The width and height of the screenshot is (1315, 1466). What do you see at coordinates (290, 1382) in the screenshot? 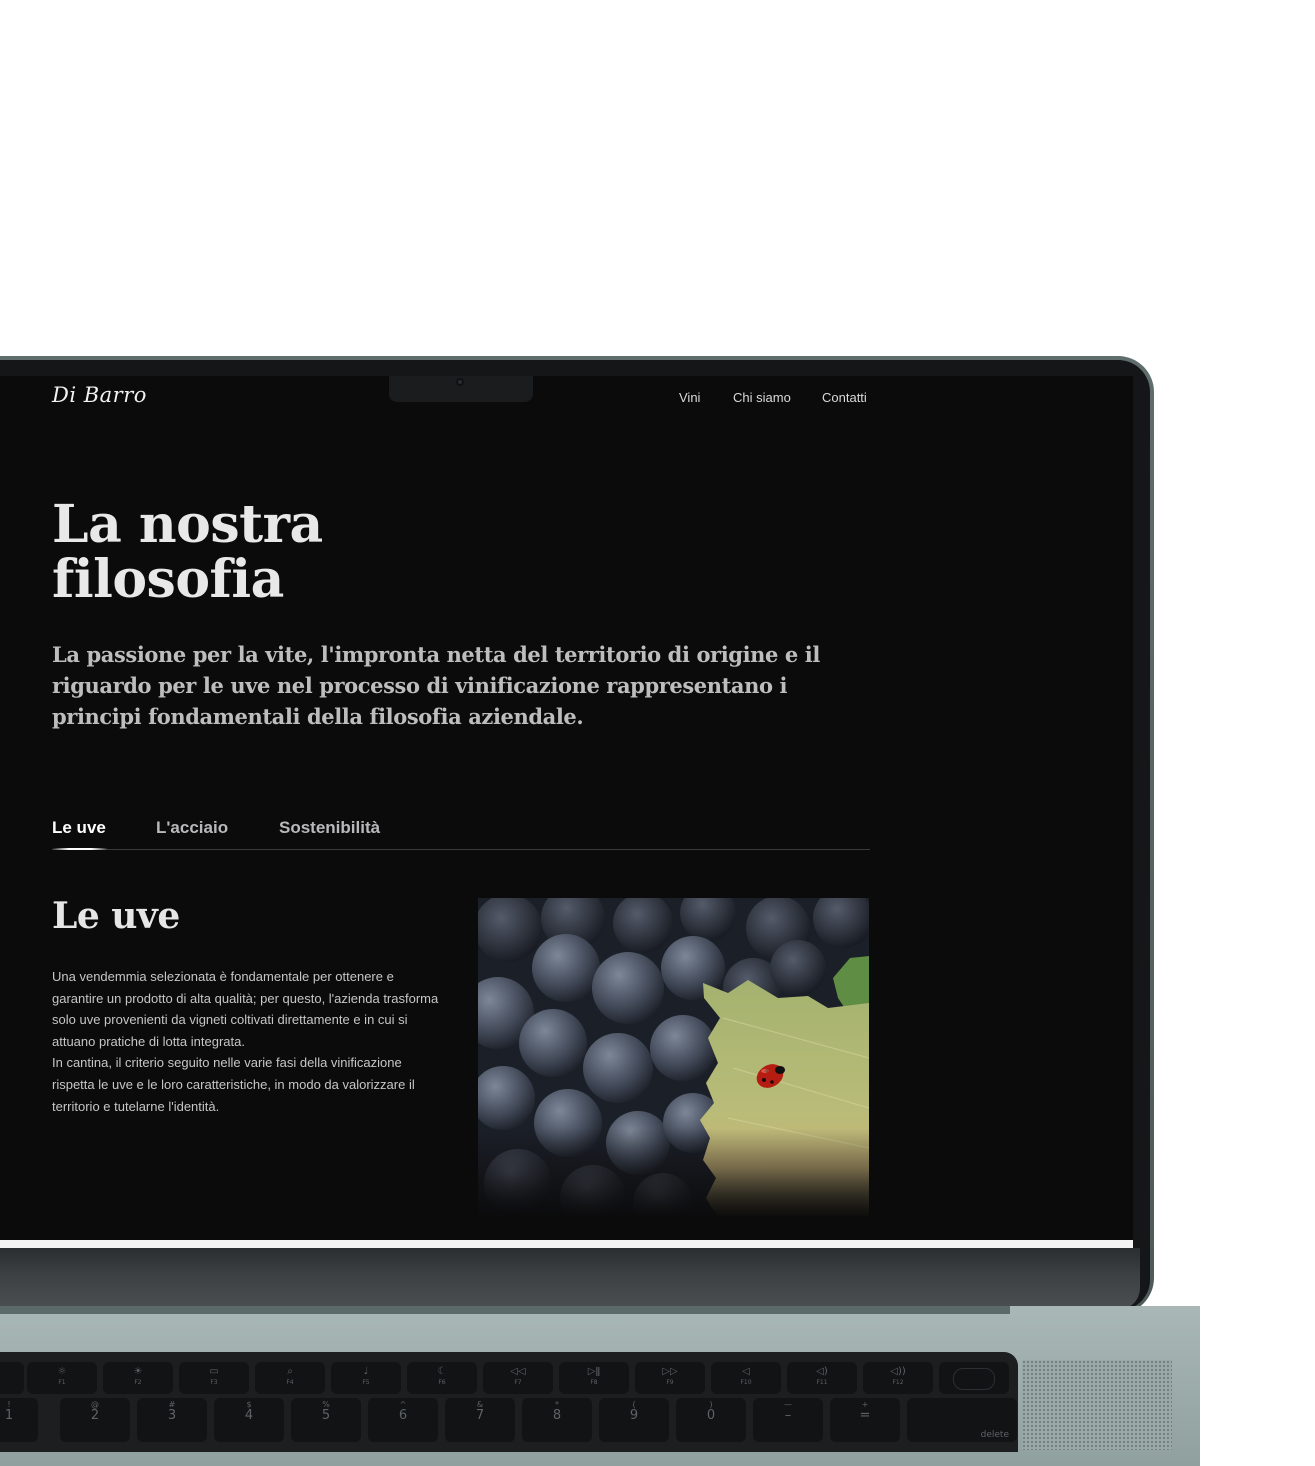
I see `f4-label: F4` at bounding box center [290, 1382].